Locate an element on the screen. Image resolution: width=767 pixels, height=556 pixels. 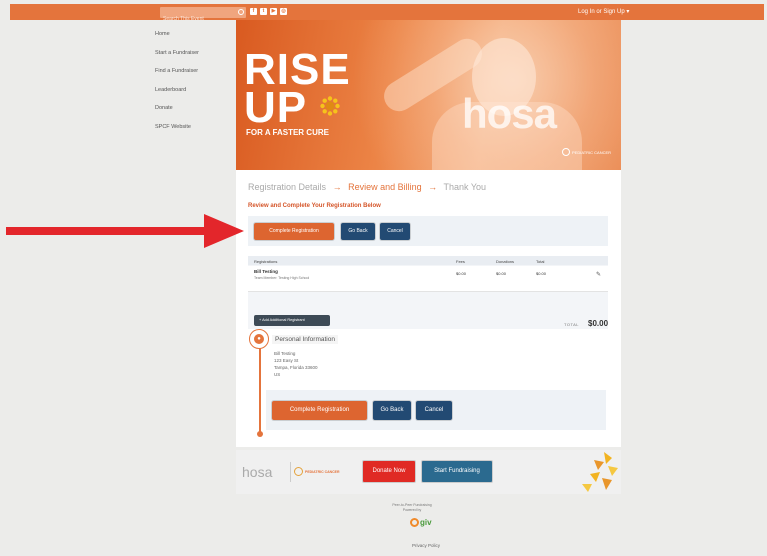
complete-registration-button-bottom: Complete Registration is located at coordinates (319, 410).